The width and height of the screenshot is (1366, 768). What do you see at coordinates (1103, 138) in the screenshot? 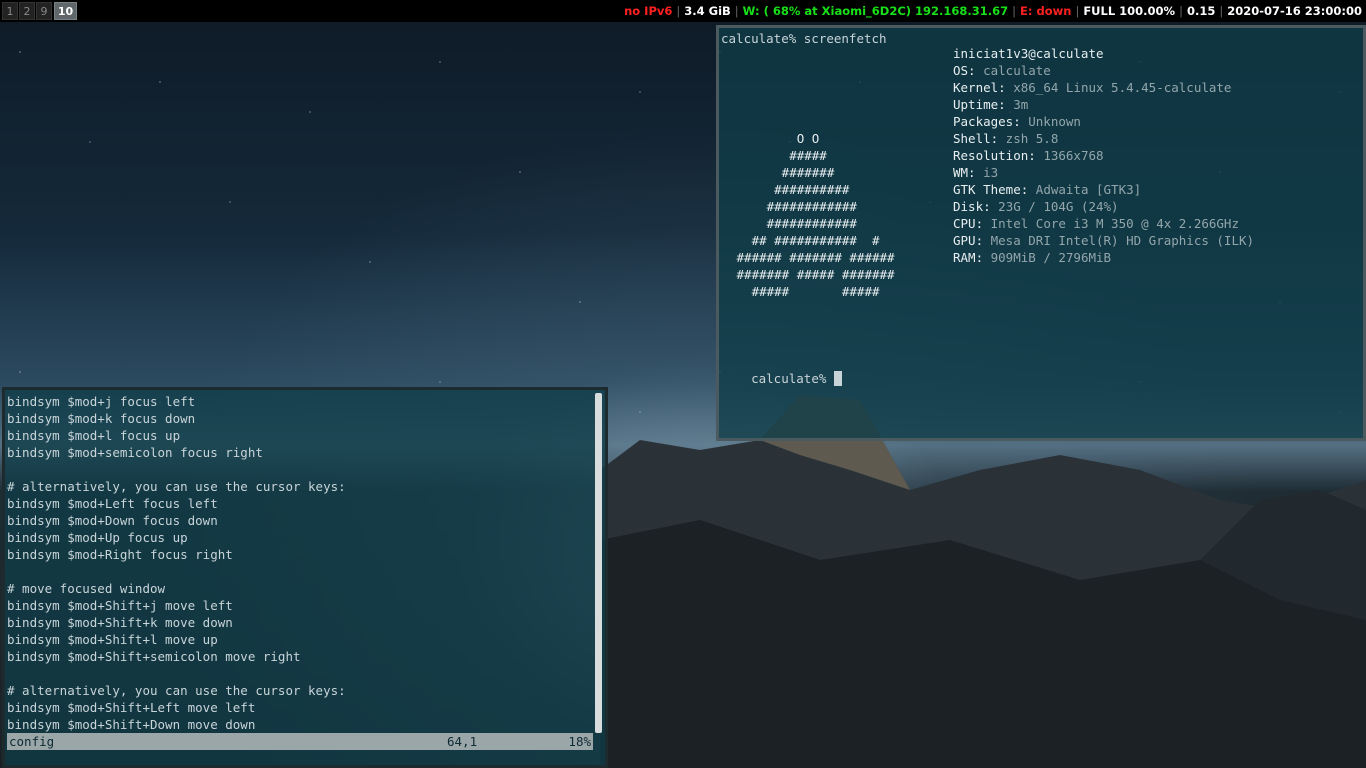
I see `info-row: Shell: zsh 5.8` at bounding box center [1103, 138].